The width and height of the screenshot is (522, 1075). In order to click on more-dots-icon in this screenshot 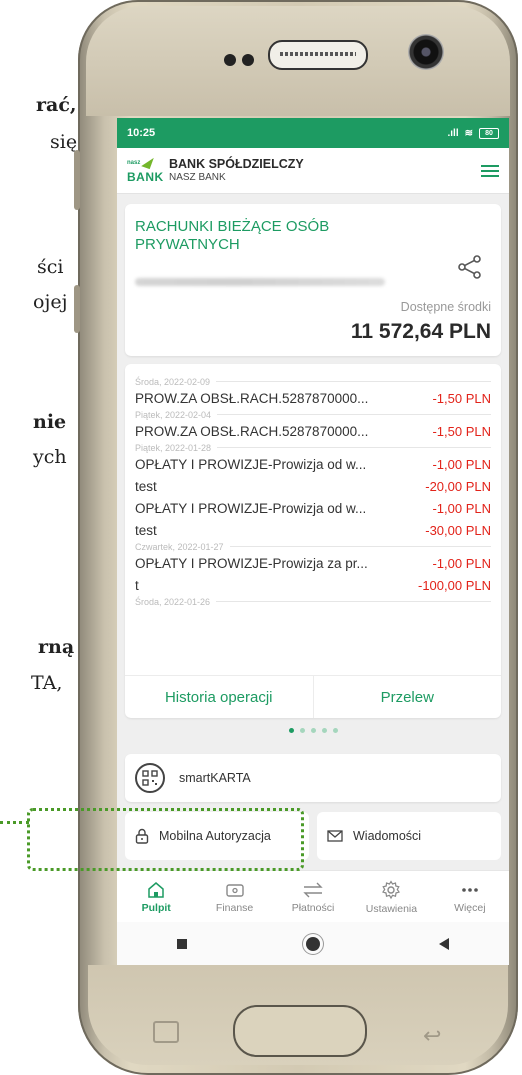, I will do `click(470, 889)`.